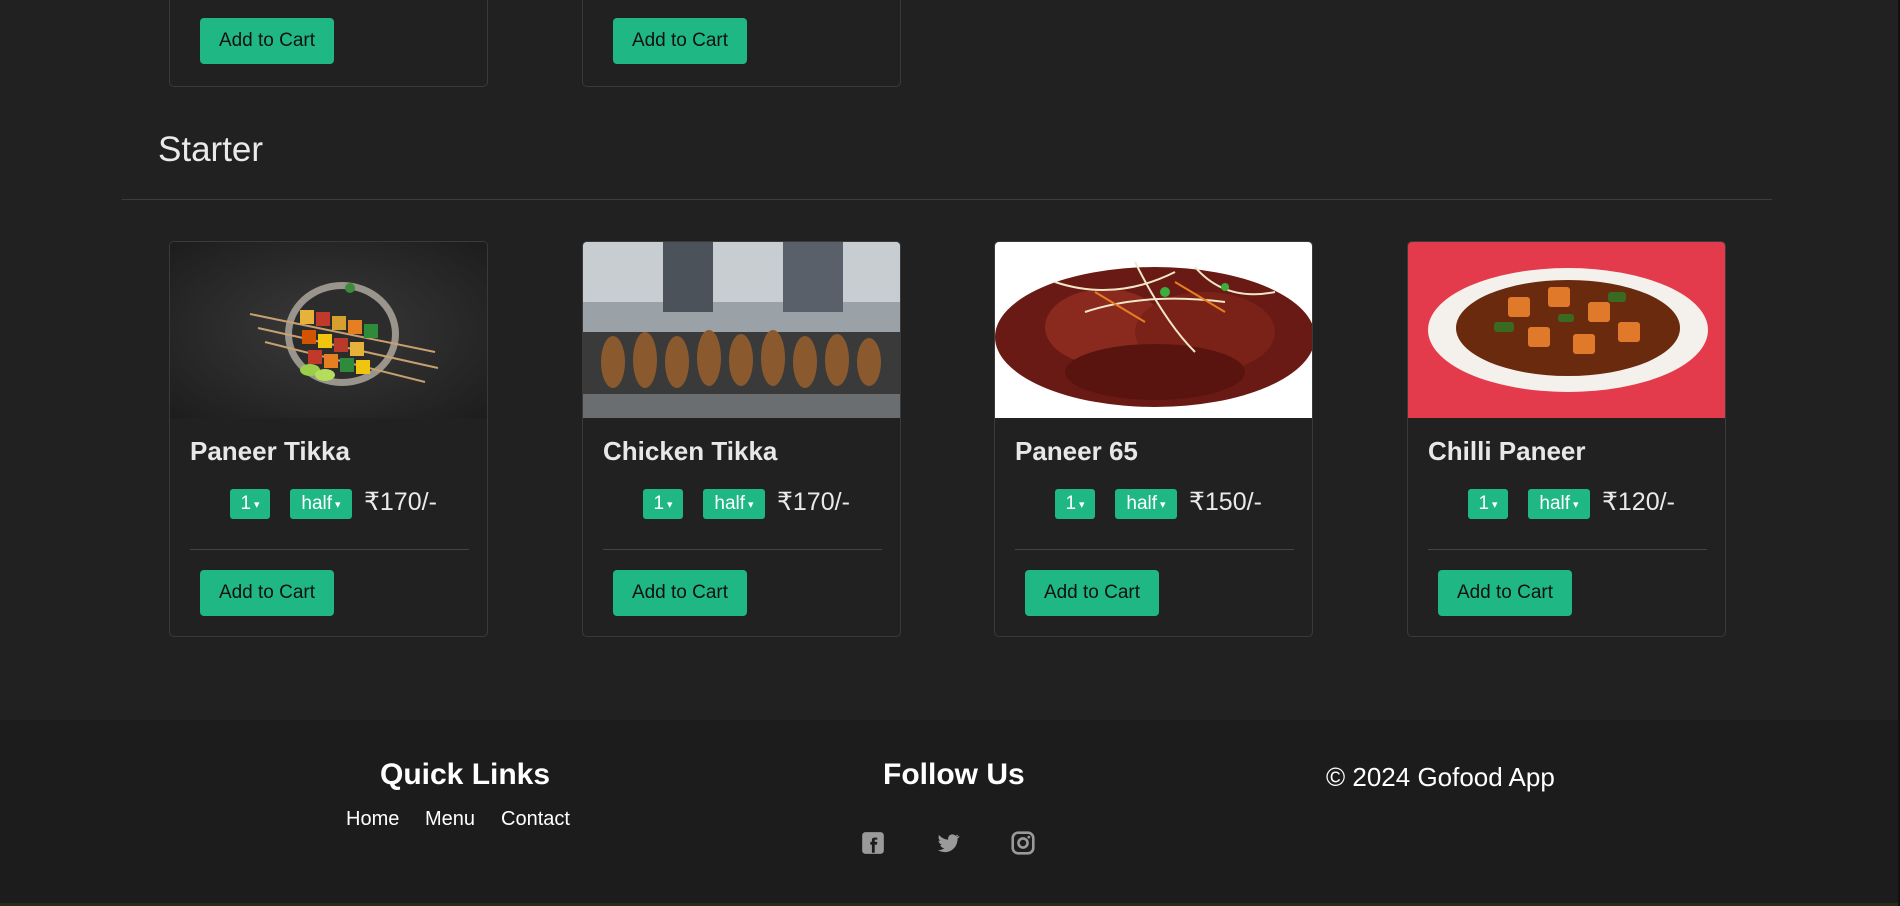  I want to click on section-divider, so click(947, 199).